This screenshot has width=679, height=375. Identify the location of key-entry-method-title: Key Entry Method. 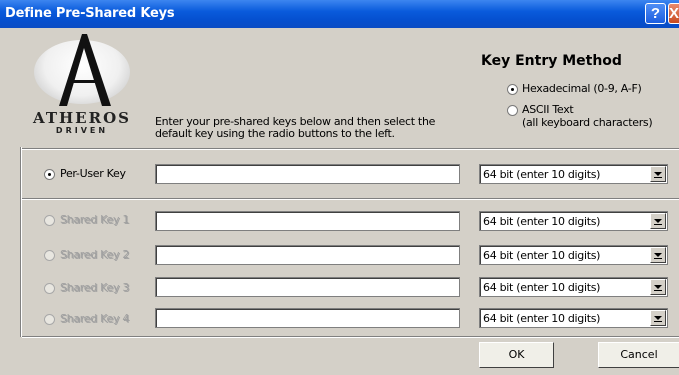
(551, 61).